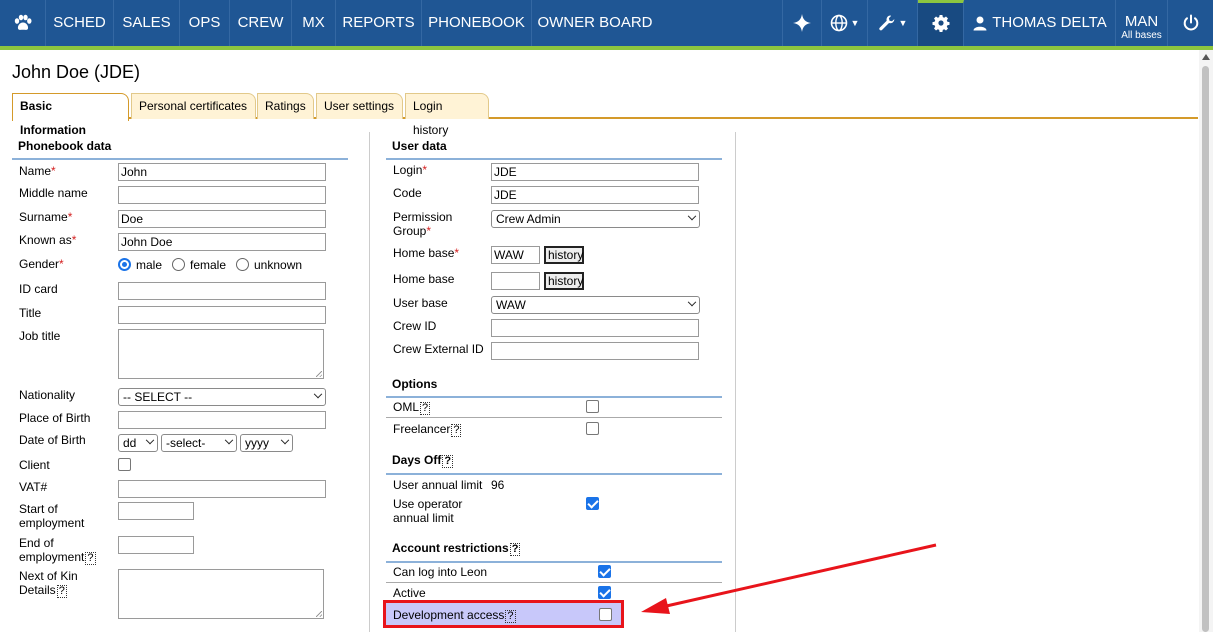 The height and width of the screenshot is (632, 1213). What do you see at coordinates (40, 336) in the screenshot?
I see `job-title-label: Job title` at bounding box center [40, 336].